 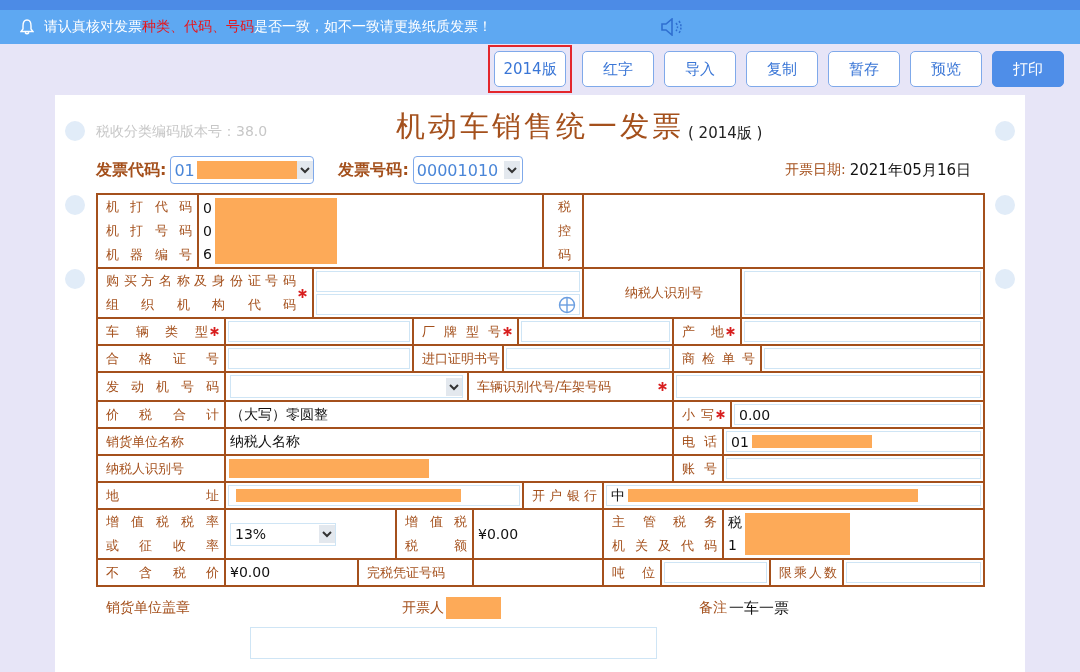 What do you see at coordinates (540, 126) in the screenshot?
I see `invoice-title: 机动车销售统一发票` at bounding box center [540, 126].